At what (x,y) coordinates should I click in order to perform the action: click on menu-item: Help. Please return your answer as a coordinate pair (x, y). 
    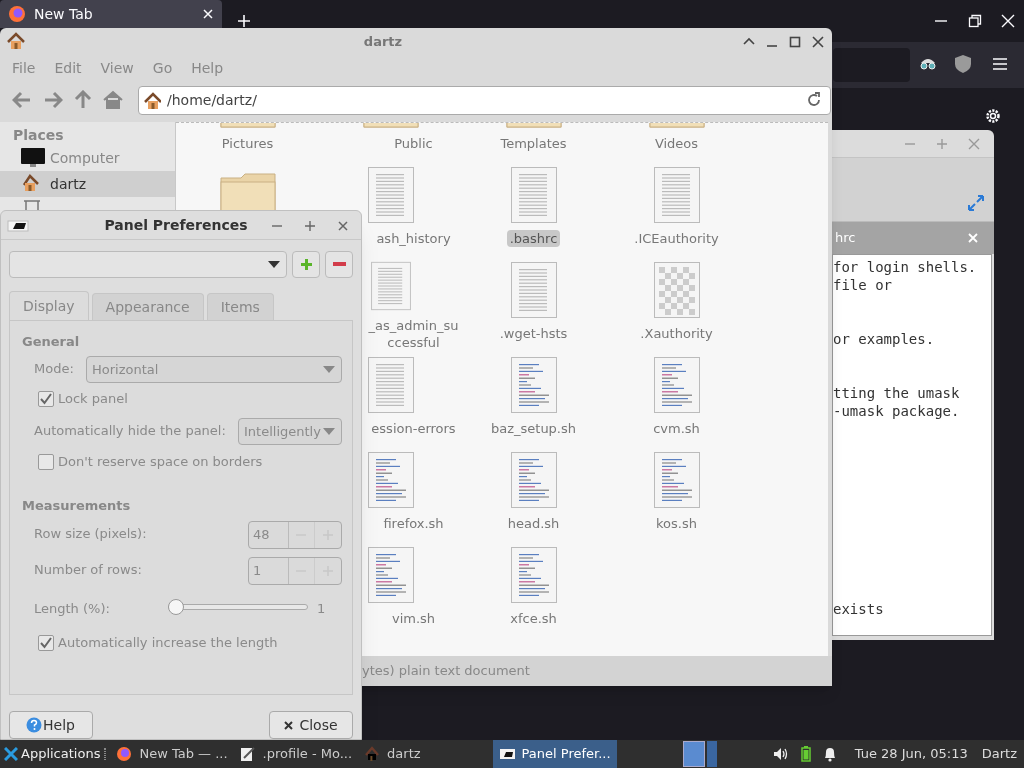
    Looking at the image, I should click on (207, 68).